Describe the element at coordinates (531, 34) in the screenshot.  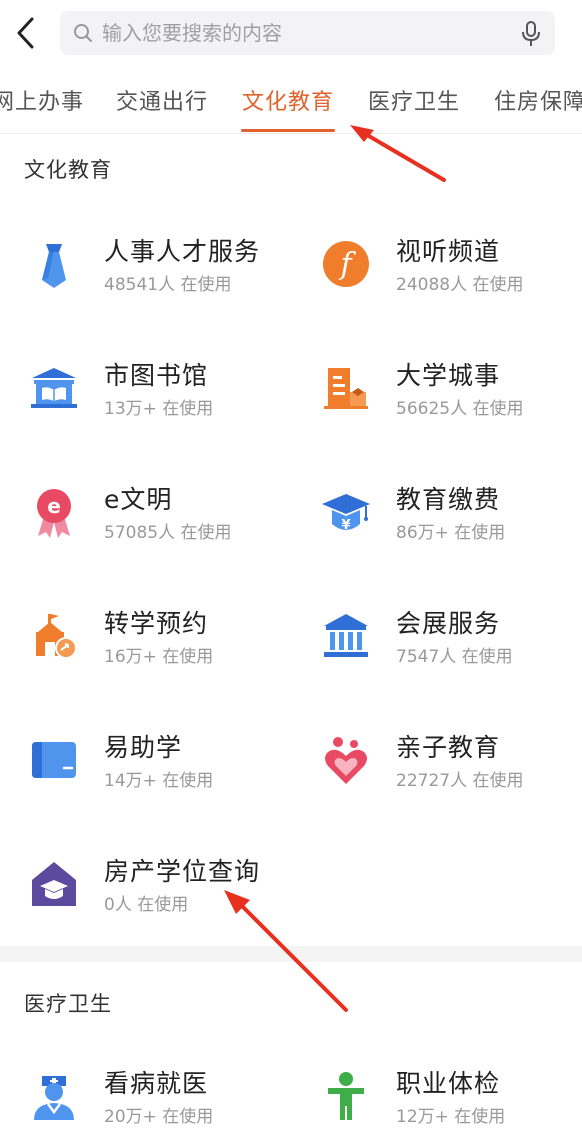
I see `microphone-icon` at that location.